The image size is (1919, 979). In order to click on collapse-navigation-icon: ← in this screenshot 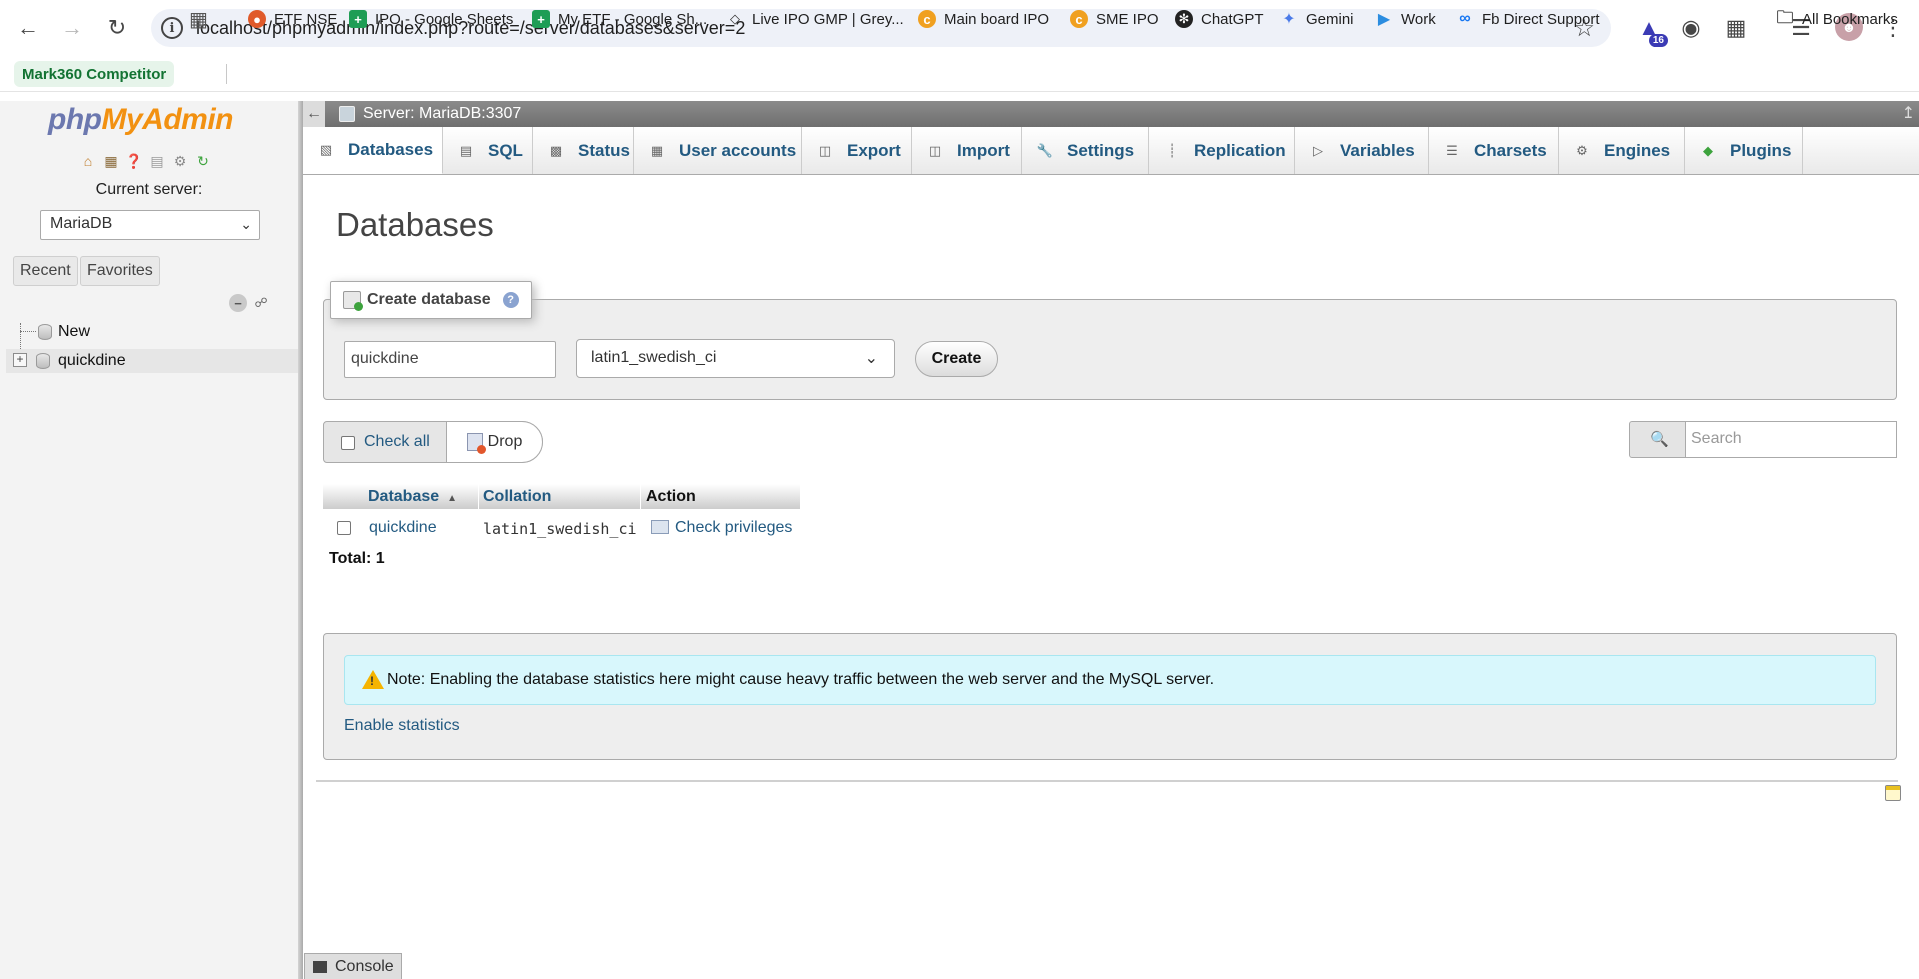, I will do `click(314, 114)`.